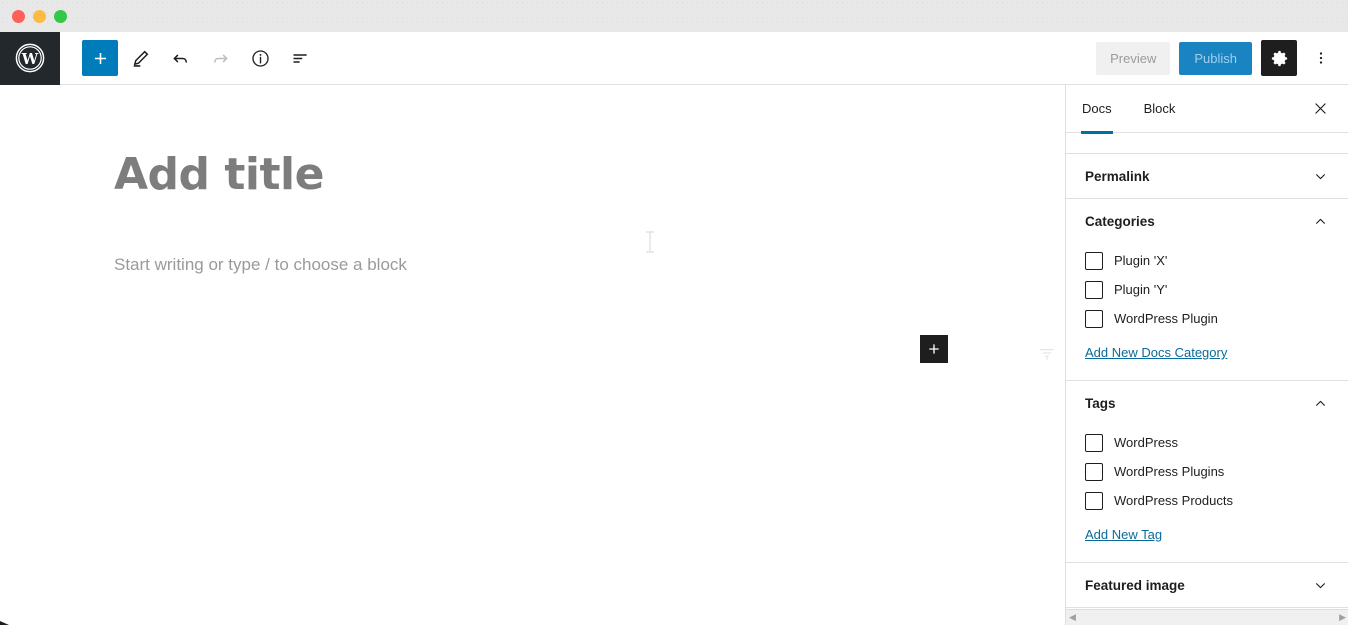 The image size is (1348, 625). What do you see at coordinates (1140, 289) in the screenshot?
I see `category-label: Plugin 'Y'` at bounding box center [1140, 289].